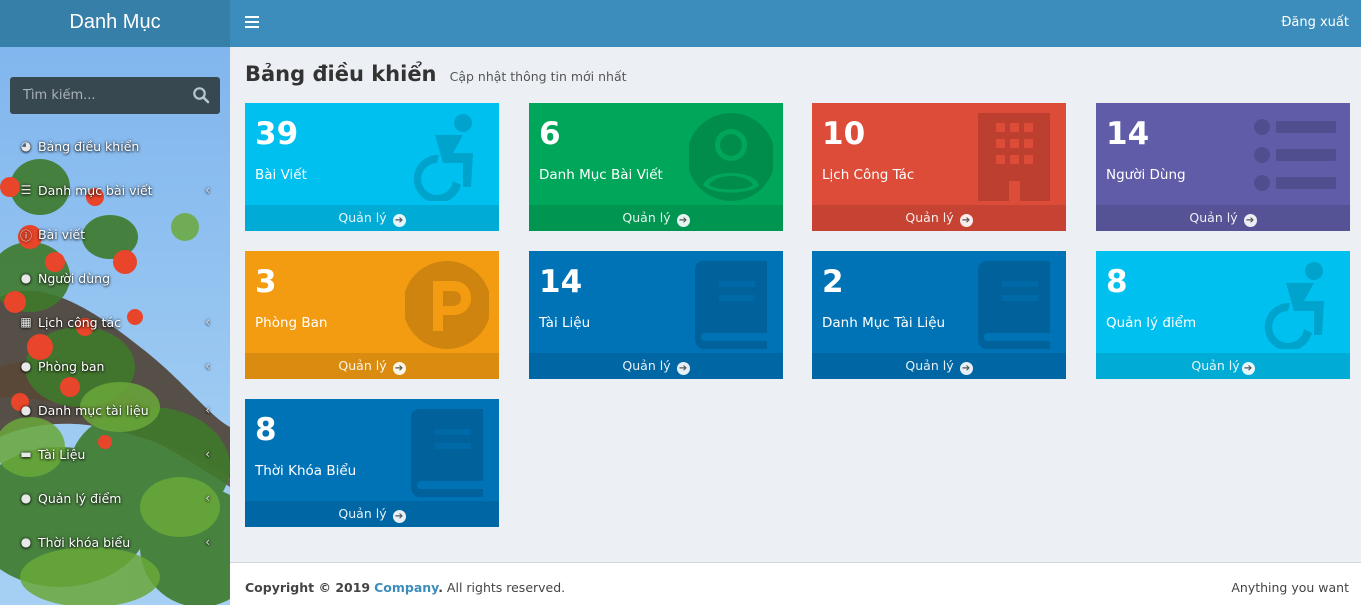 This screenshot has width=1361, height=605. I want to click on dashboard-icon: ◕, so click(26, 146).